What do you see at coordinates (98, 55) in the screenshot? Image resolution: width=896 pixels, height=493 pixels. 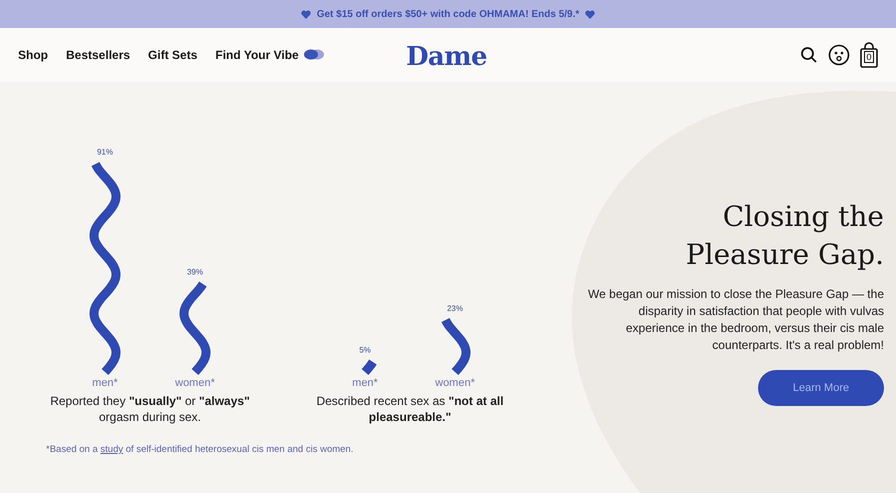 I see `nav-link: Bestsellers` at bounding box center [98, 55].